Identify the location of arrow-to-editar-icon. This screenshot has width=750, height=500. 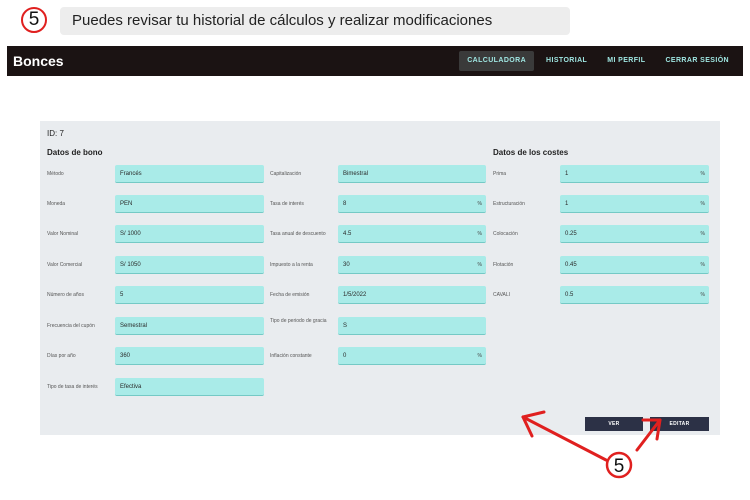
(648, 435).